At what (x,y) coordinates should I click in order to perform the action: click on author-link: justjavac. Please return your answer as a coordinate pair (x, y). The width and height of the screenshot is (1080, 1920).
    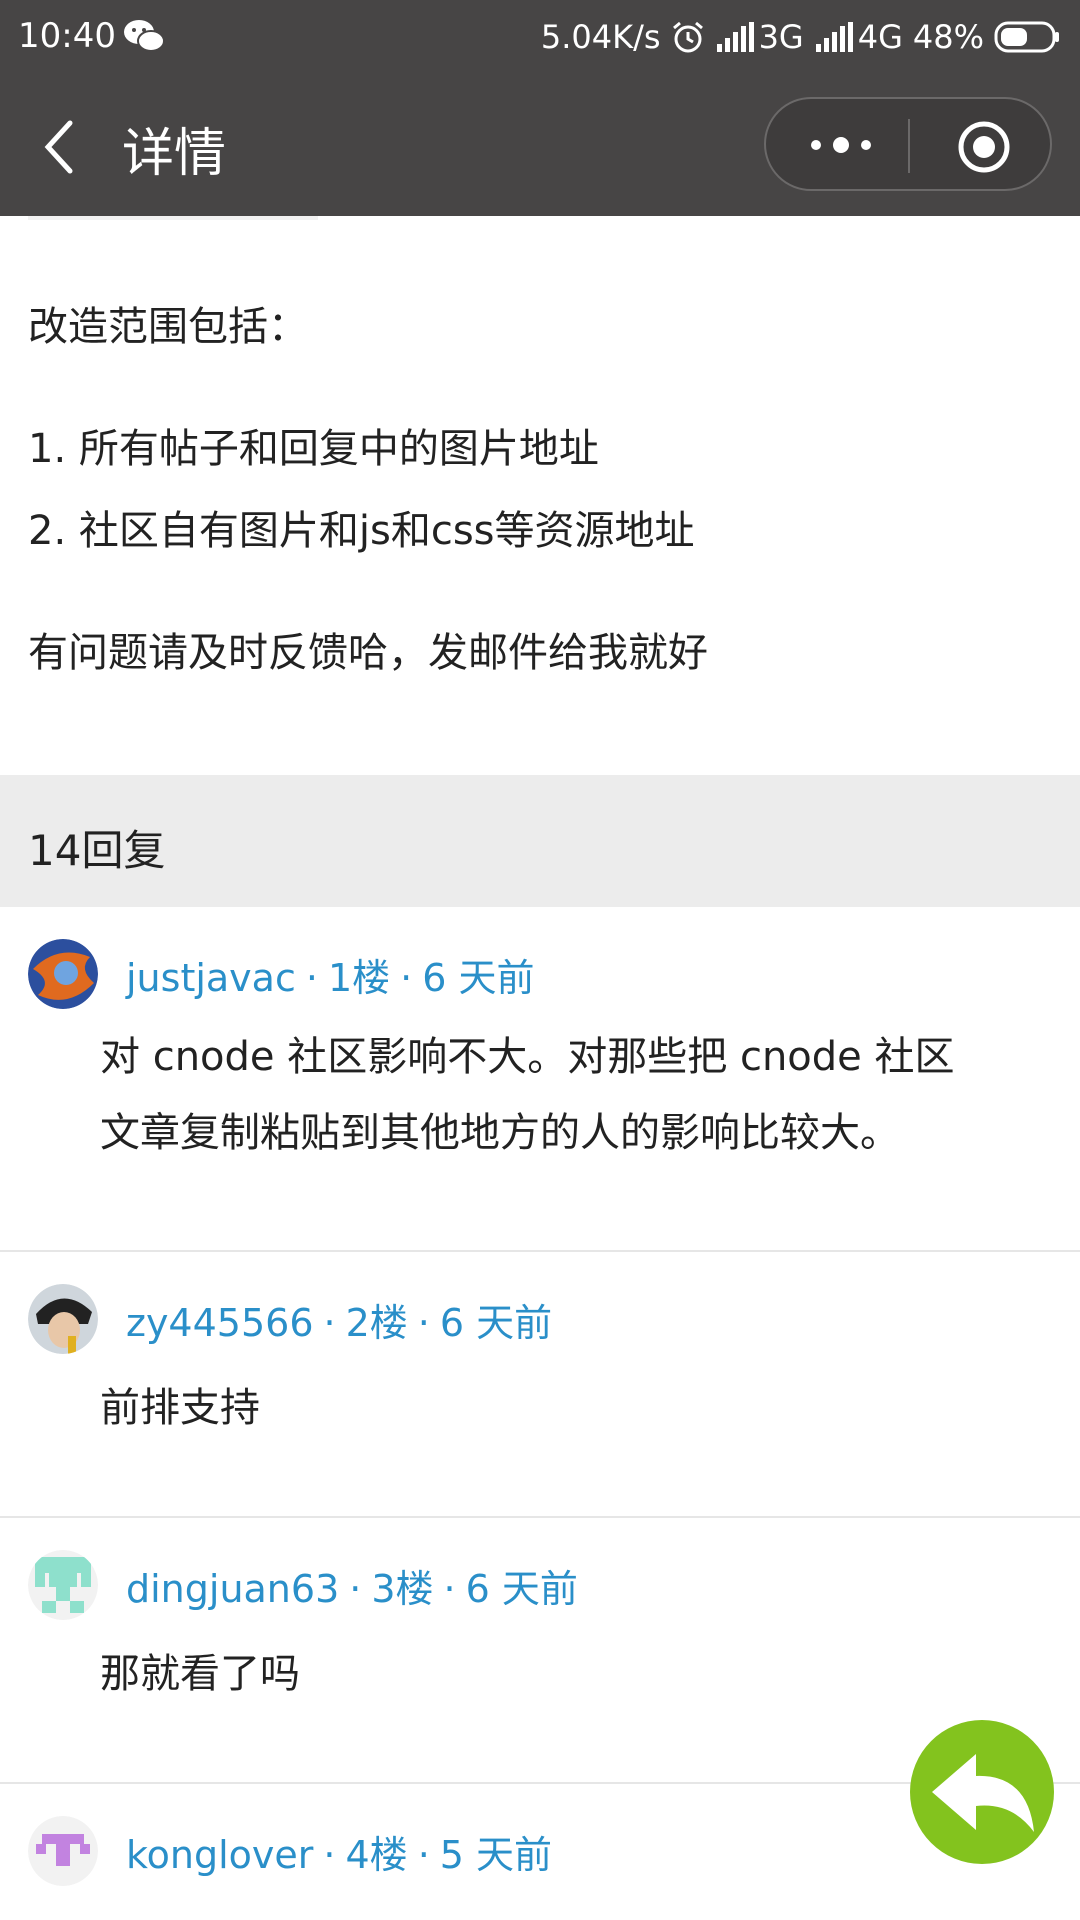
    Looking at the image, I should click on (211, 978).